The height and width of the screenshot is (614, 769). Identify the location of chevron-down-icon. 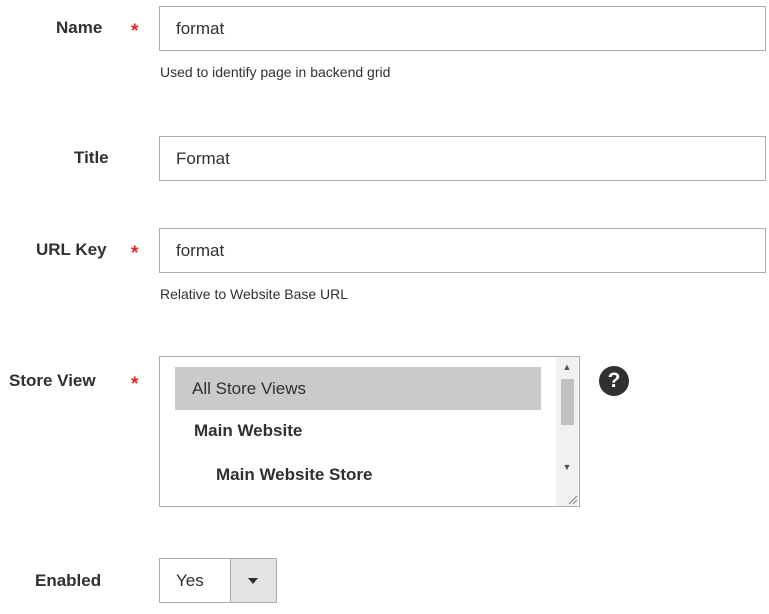
(253, 581).